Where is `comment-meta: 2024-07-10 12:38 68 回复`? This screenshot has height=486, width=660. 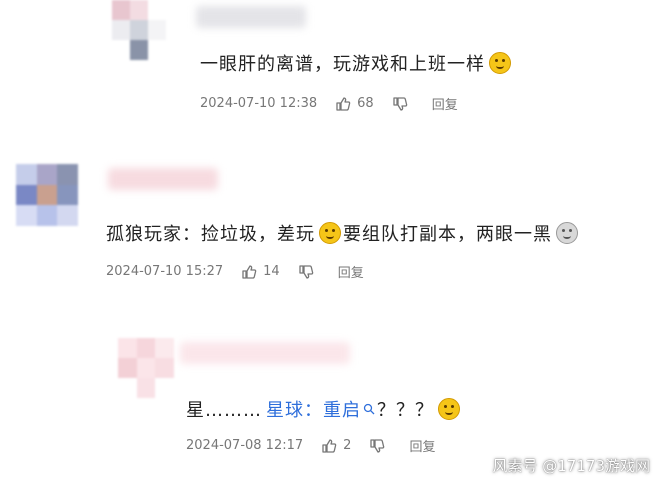 comment-meta: 2024-07-10 12:38 68 回复 is located at coordinates (338, 103).